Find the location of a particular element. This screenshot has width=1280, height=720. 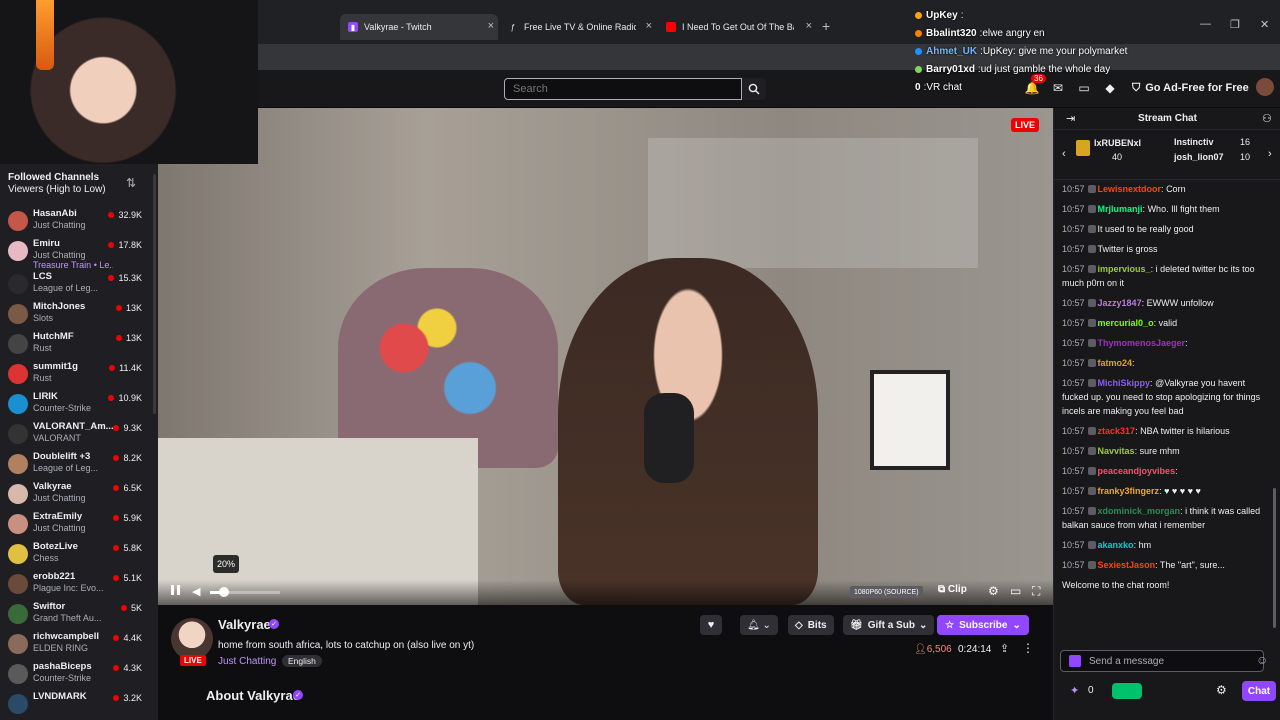

sidebar-channel: erobb221 Plague Inc: Evo... 5.1K is located at coordinates (76, 584).